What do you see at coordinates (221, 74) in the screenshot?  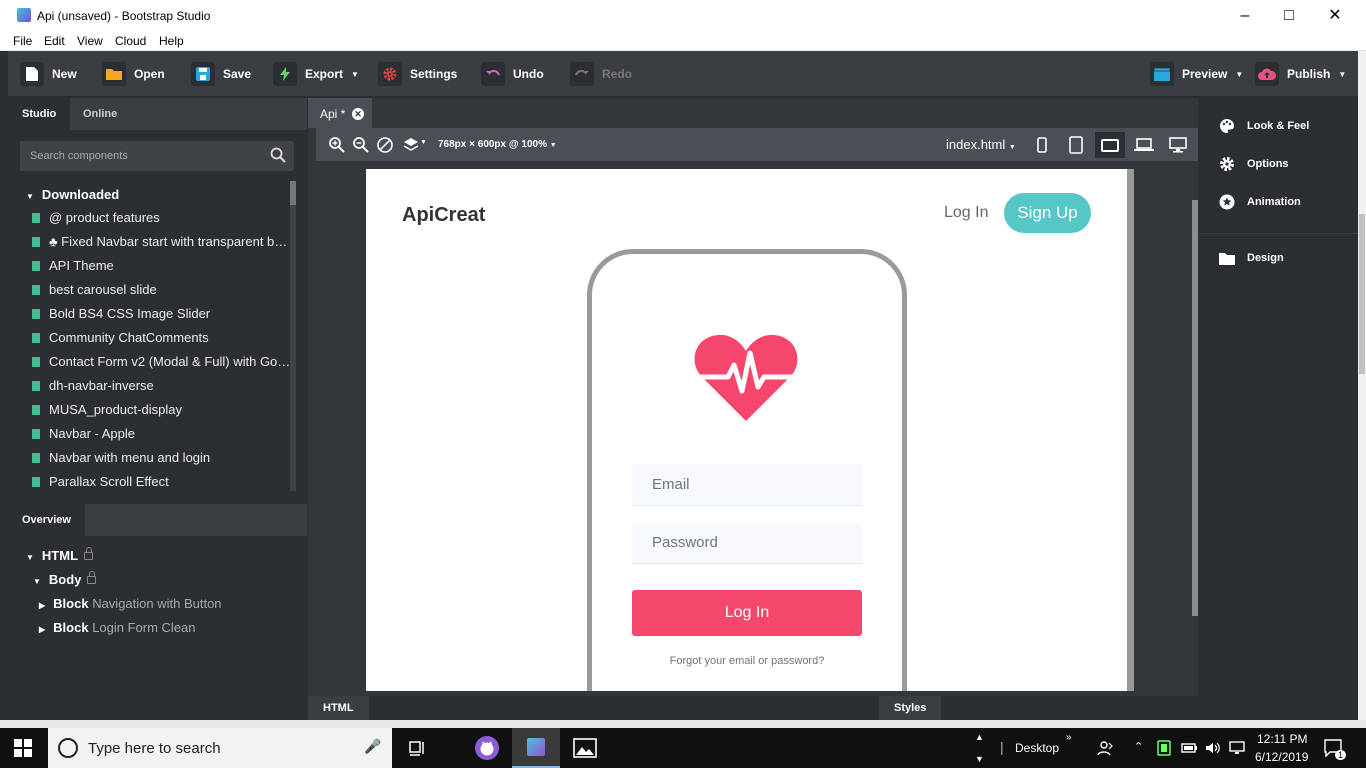 I see `save-button: Save` at bounding box center [221, 74].